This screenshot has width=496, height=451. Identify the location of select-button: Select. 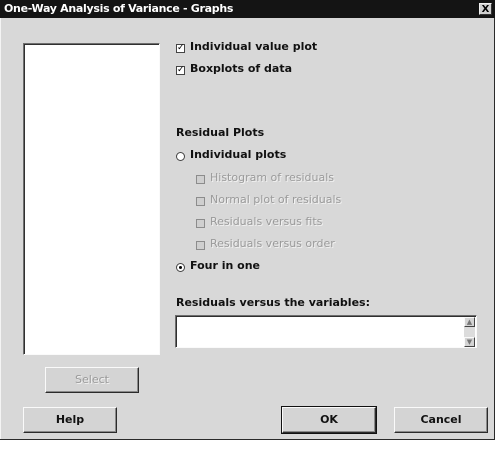
(92, 380).